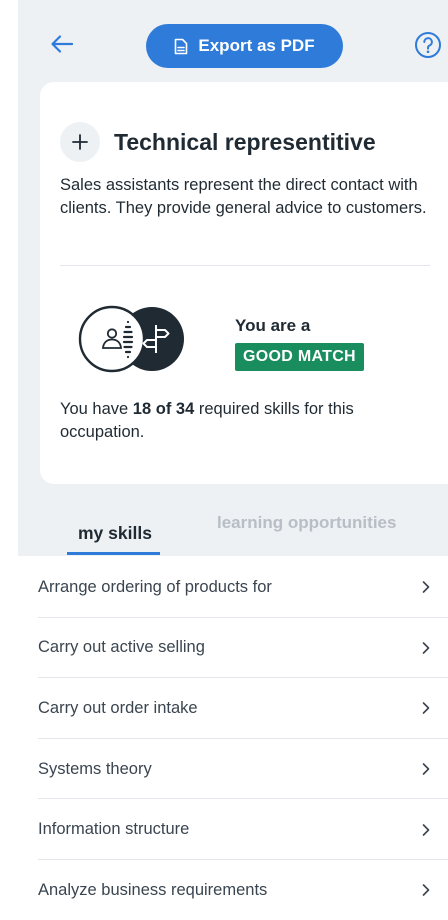  What do you see at coordinates (224, 708) in the screenshot?
I see `skill-item: Carry out order intake` at bounding box center [224, 708].